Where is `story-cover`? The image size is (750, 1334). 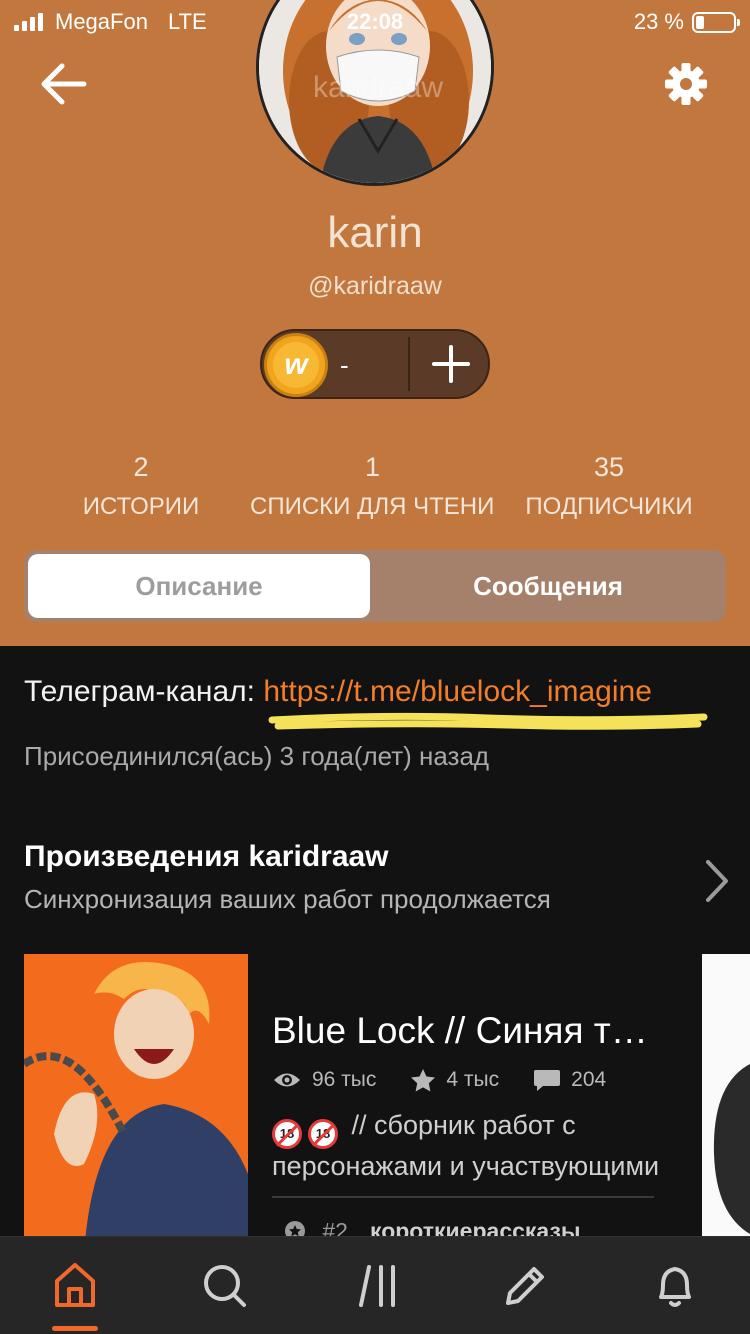
story-cover is located at coordinates (136, 1104).